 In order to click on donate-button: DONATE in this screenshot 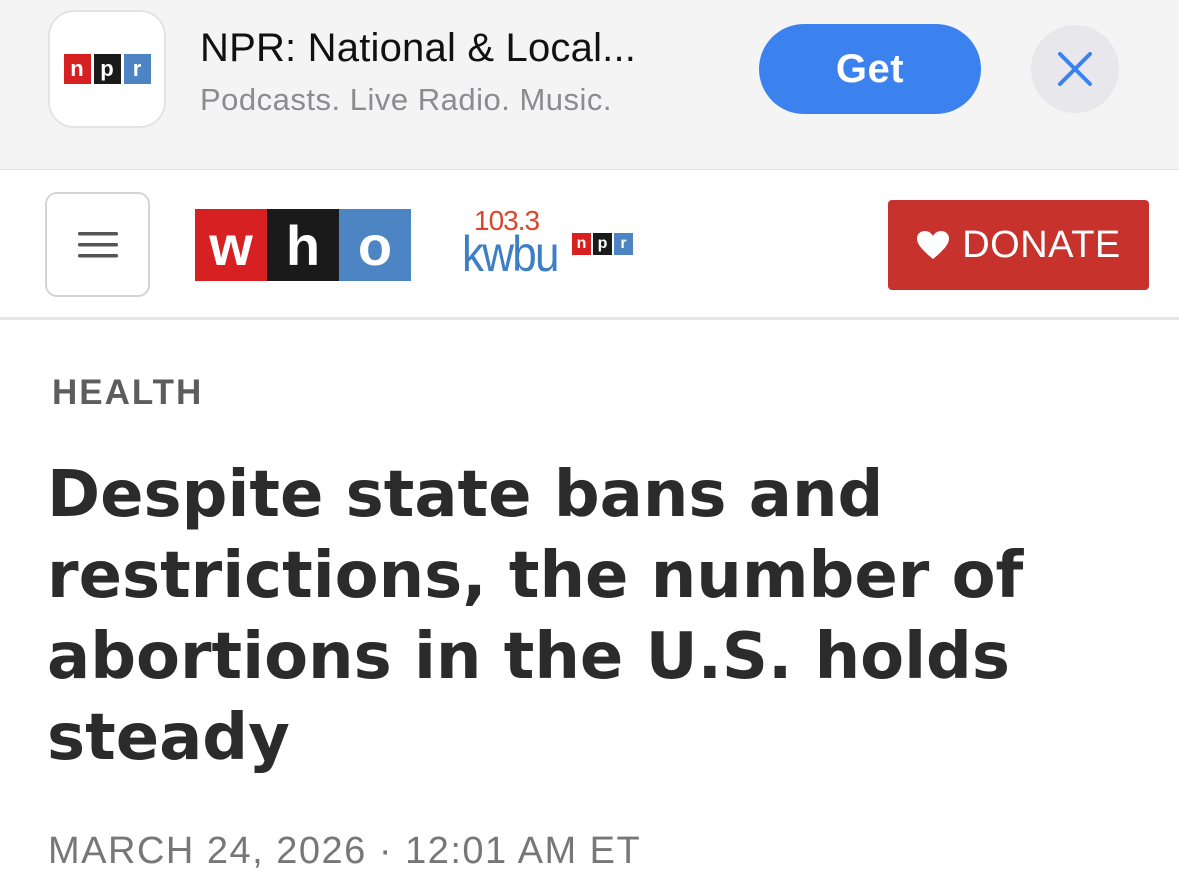, I will do `click(1018, 245)`.